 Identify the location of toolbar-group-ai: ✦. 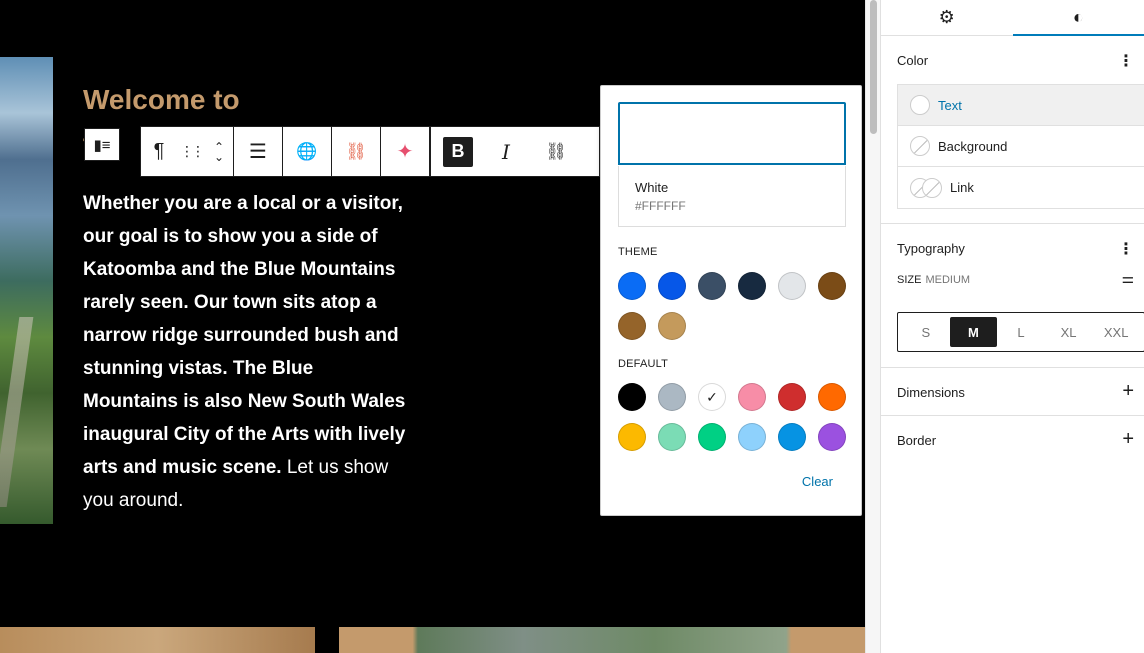
(405, 151).